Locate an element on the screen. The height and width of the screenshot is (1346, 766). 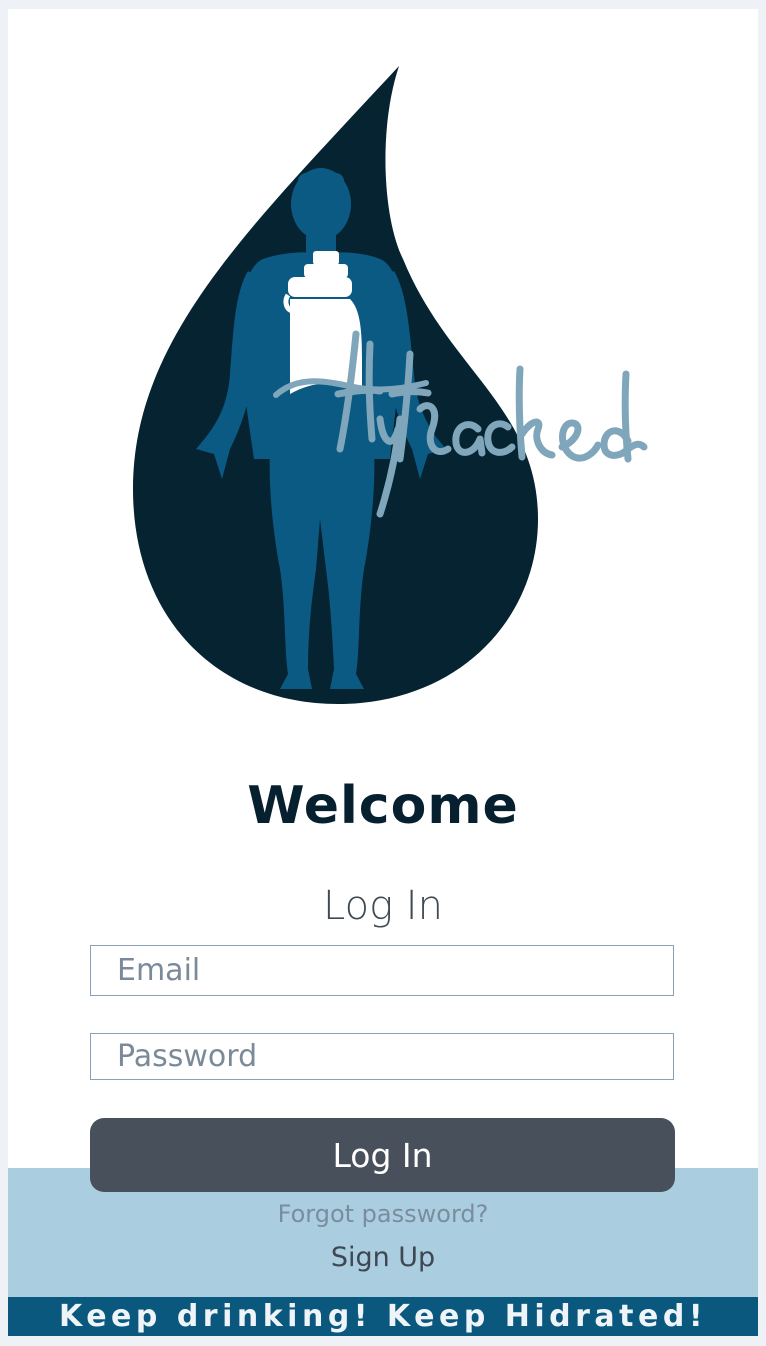
footer-tagline: Keep drinking! Keep Hidrated! is located at coordinates (382, 1316).